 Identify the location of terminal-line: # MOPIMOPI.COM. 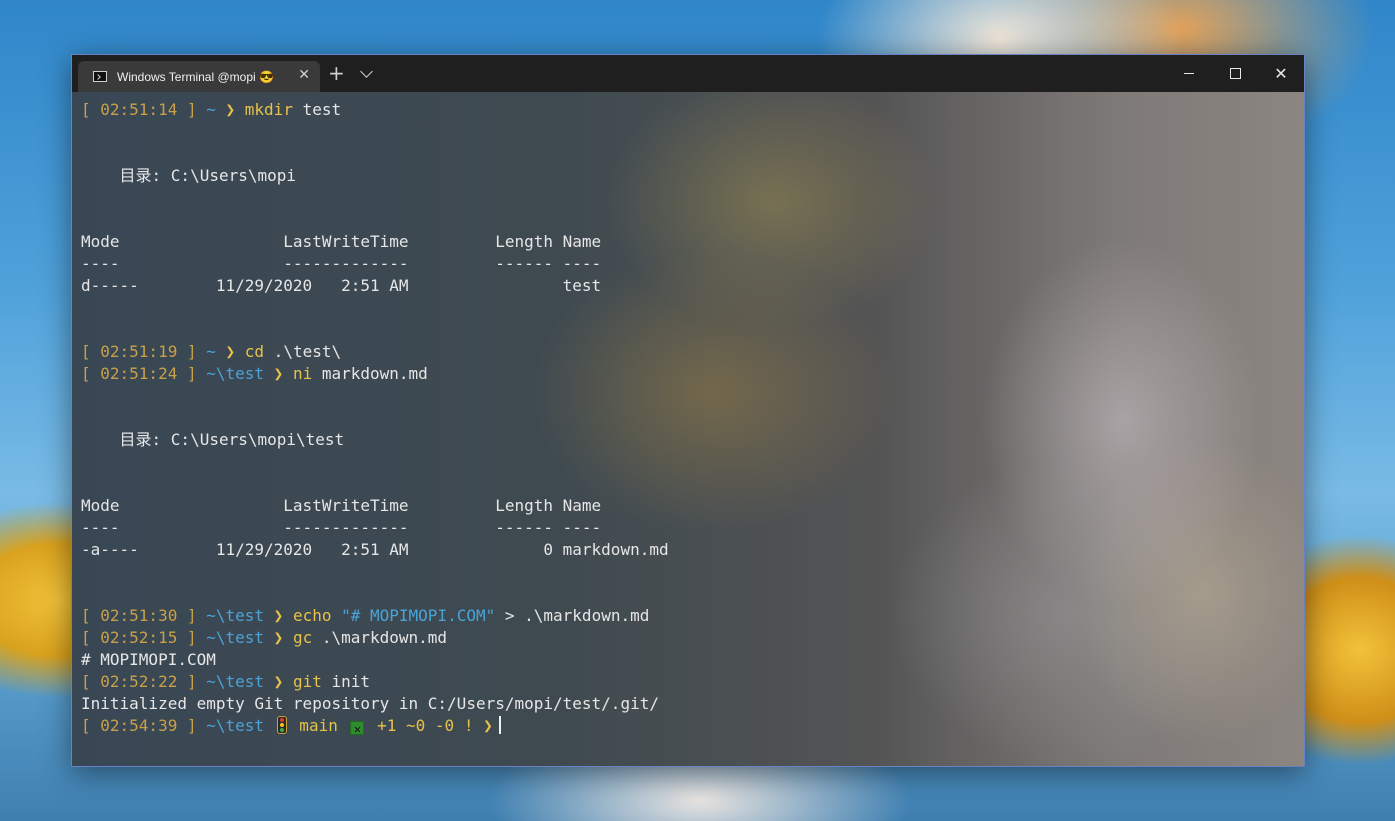
(375, 660).